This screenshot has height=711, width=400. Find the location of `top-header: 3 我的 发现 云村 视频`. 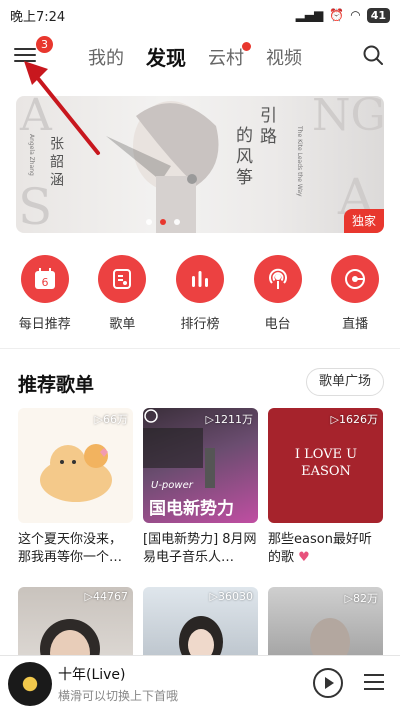

top-header: 3 我的 发现 云村 视频 is located at coordinates (200, 56).